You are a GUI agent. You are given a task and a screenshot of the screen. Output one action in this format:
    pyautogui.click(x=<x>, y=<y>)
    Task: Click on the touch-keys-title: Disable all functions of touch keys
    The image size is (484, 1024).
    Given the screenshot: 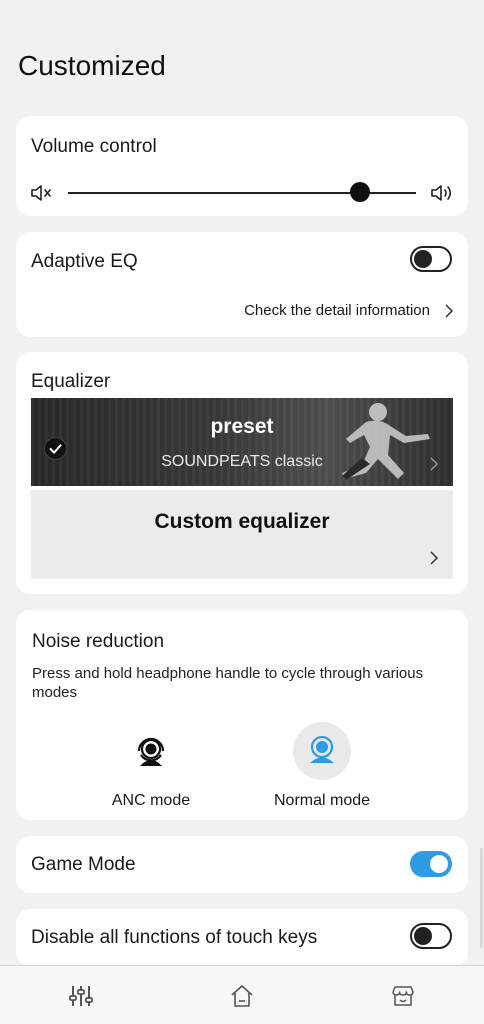 What is the action you would take?
    pyautogui.click(x=174, y=937)
    